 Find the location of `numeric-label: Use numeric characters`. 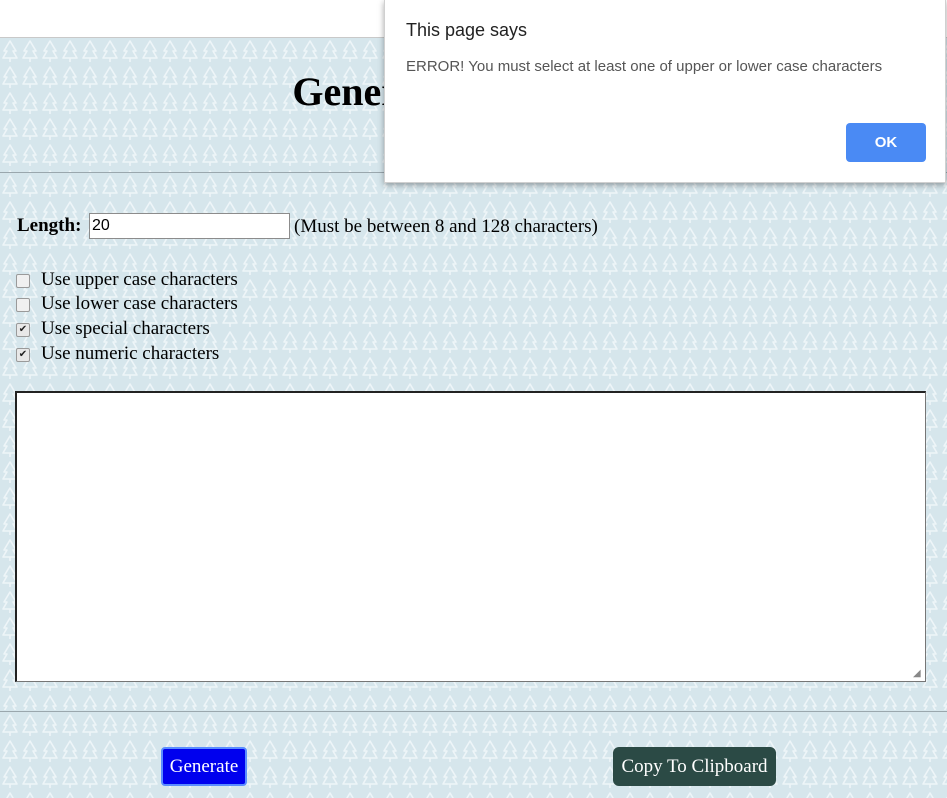

numeric-label: Use numeric characters is located at coordinates (130, 353).